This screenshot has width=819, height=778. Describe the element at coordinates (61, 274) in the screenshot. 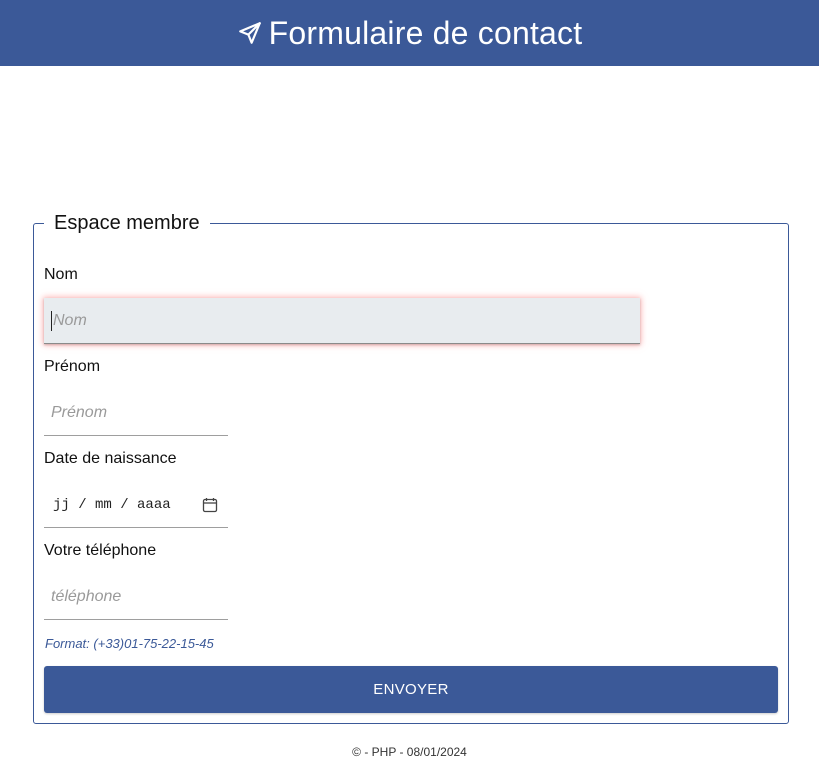

I see `nom-label: Nom` at that location.